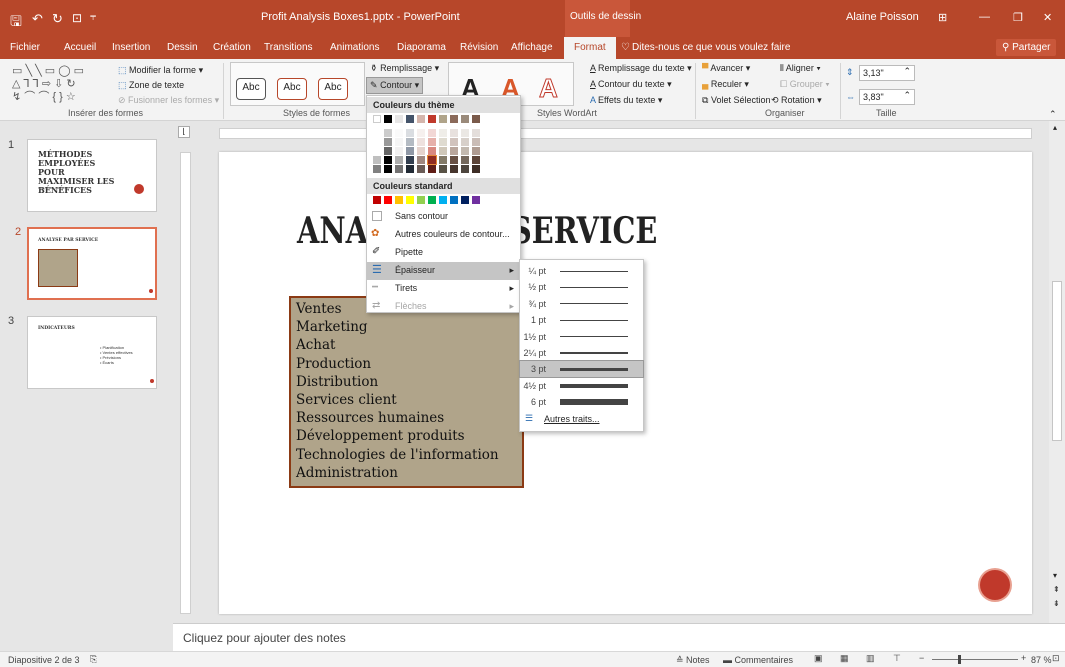 The image size is (1065, 667). Describe the element at coordinates (619, 637) in the screenshot. I see `notes-pane: Cliquez pour ajouter des notes` at that location.